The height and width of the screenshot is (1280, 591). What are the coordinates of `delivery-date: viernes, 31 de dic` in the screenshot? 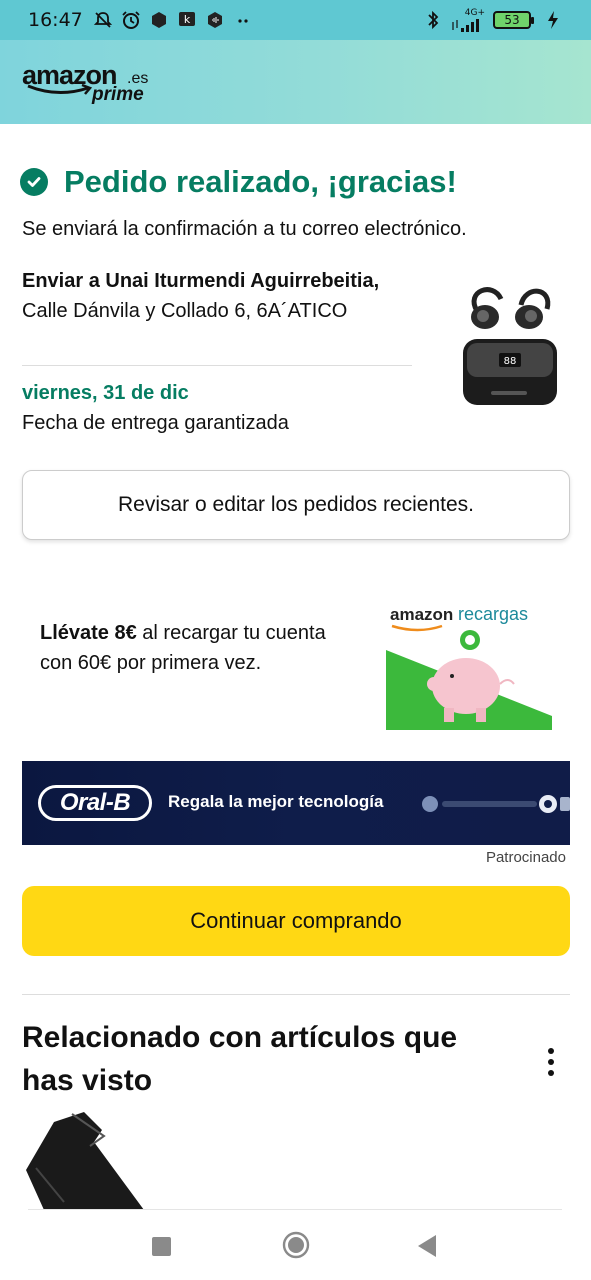 It's located at (105, 393).